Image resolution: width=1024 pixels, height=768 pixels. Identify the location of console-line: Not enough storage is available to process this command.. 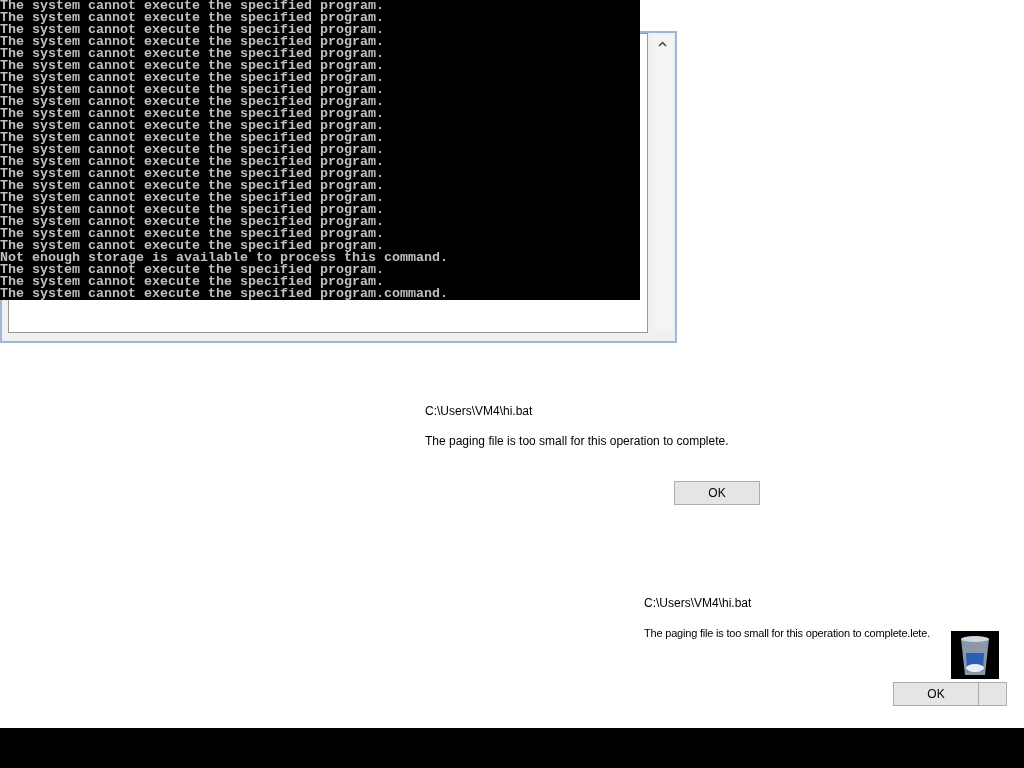
(224, 258).